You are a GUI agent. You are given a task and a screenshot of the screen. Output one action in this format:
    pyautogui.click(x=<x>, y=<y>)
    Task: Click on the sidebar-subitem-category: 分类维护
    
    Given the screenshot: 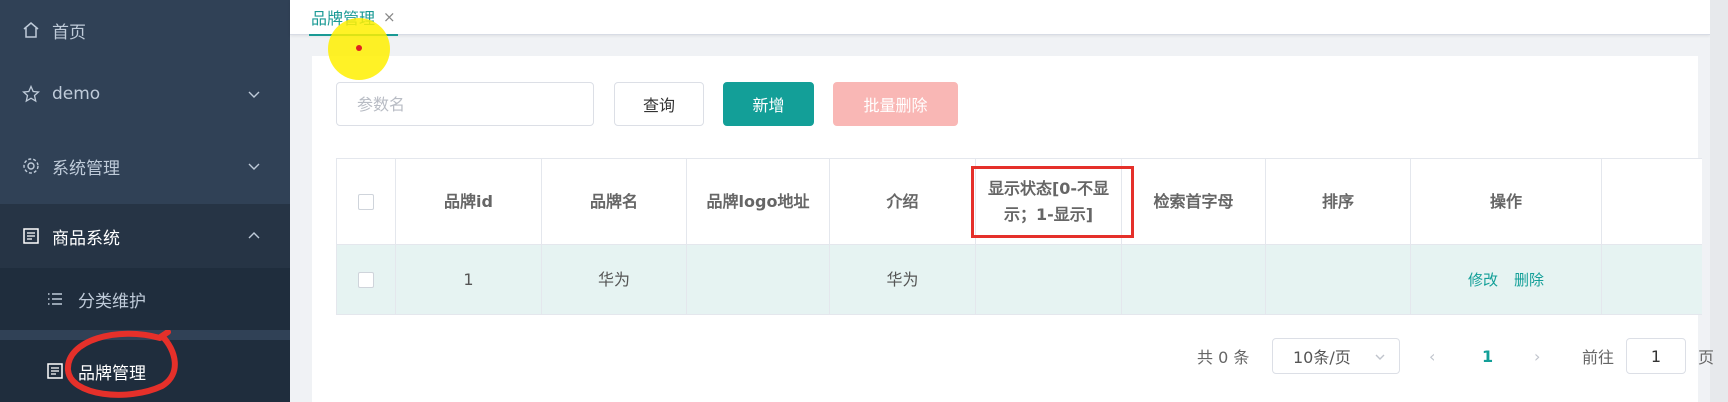 What is the action you would take?
    pyautogui.click(x=145, y=299)
    